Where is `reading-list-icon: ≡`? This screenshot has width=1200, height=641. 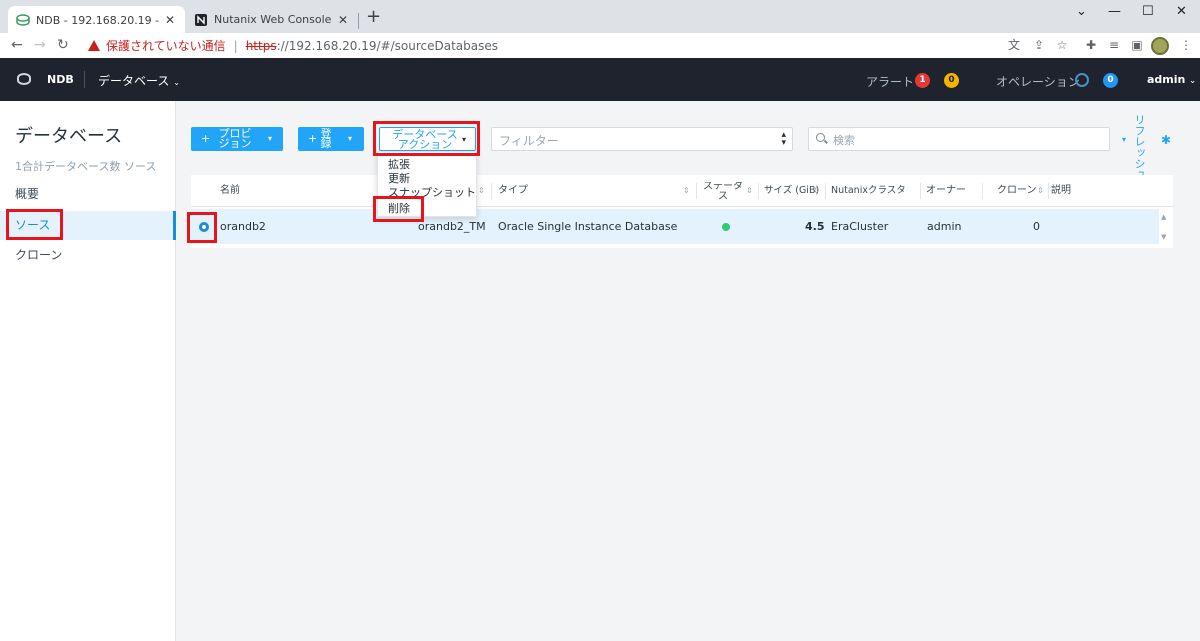
reading-list-icon: ≡ is located at coordinates (1114, 45).